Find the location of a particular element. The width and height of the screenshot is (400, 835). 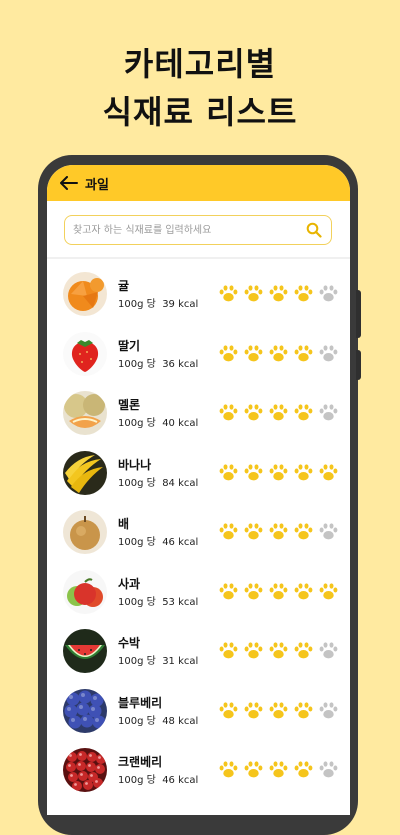

item-calories: 100g 당 40 kcal is located at coordinates (158, 421).